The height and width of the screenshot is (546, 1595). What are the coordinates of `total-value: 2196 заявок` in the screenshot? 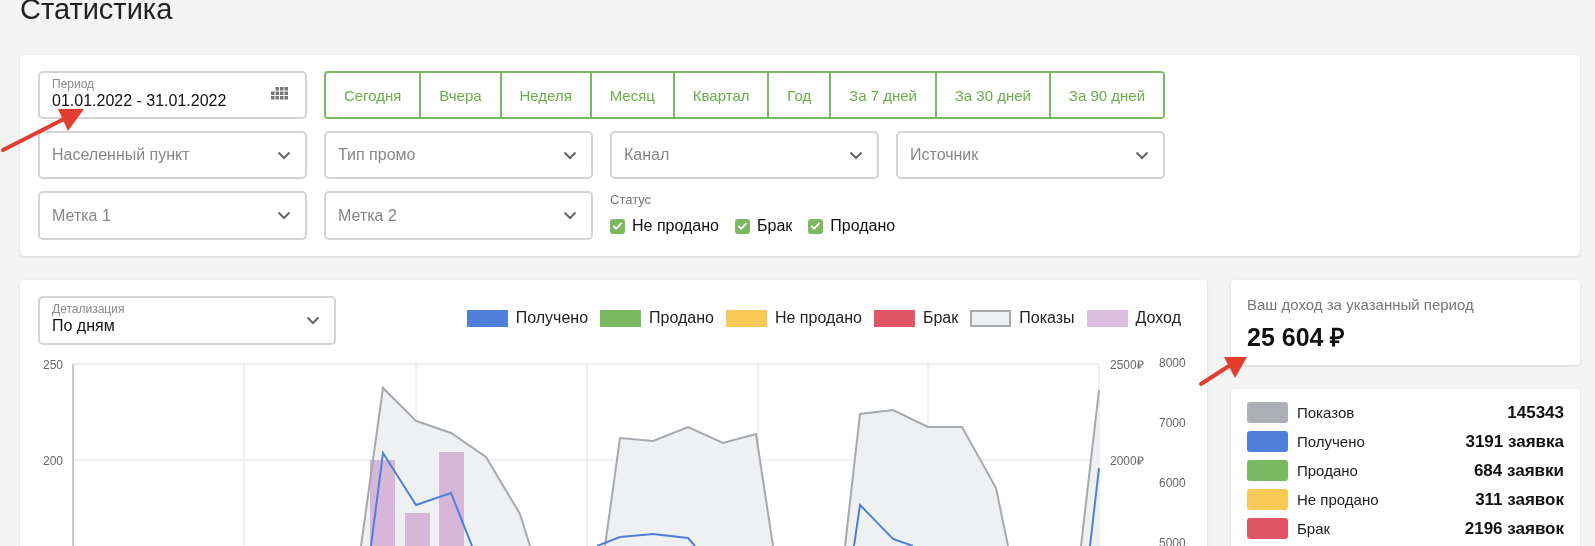 It's located at (1514, 528).